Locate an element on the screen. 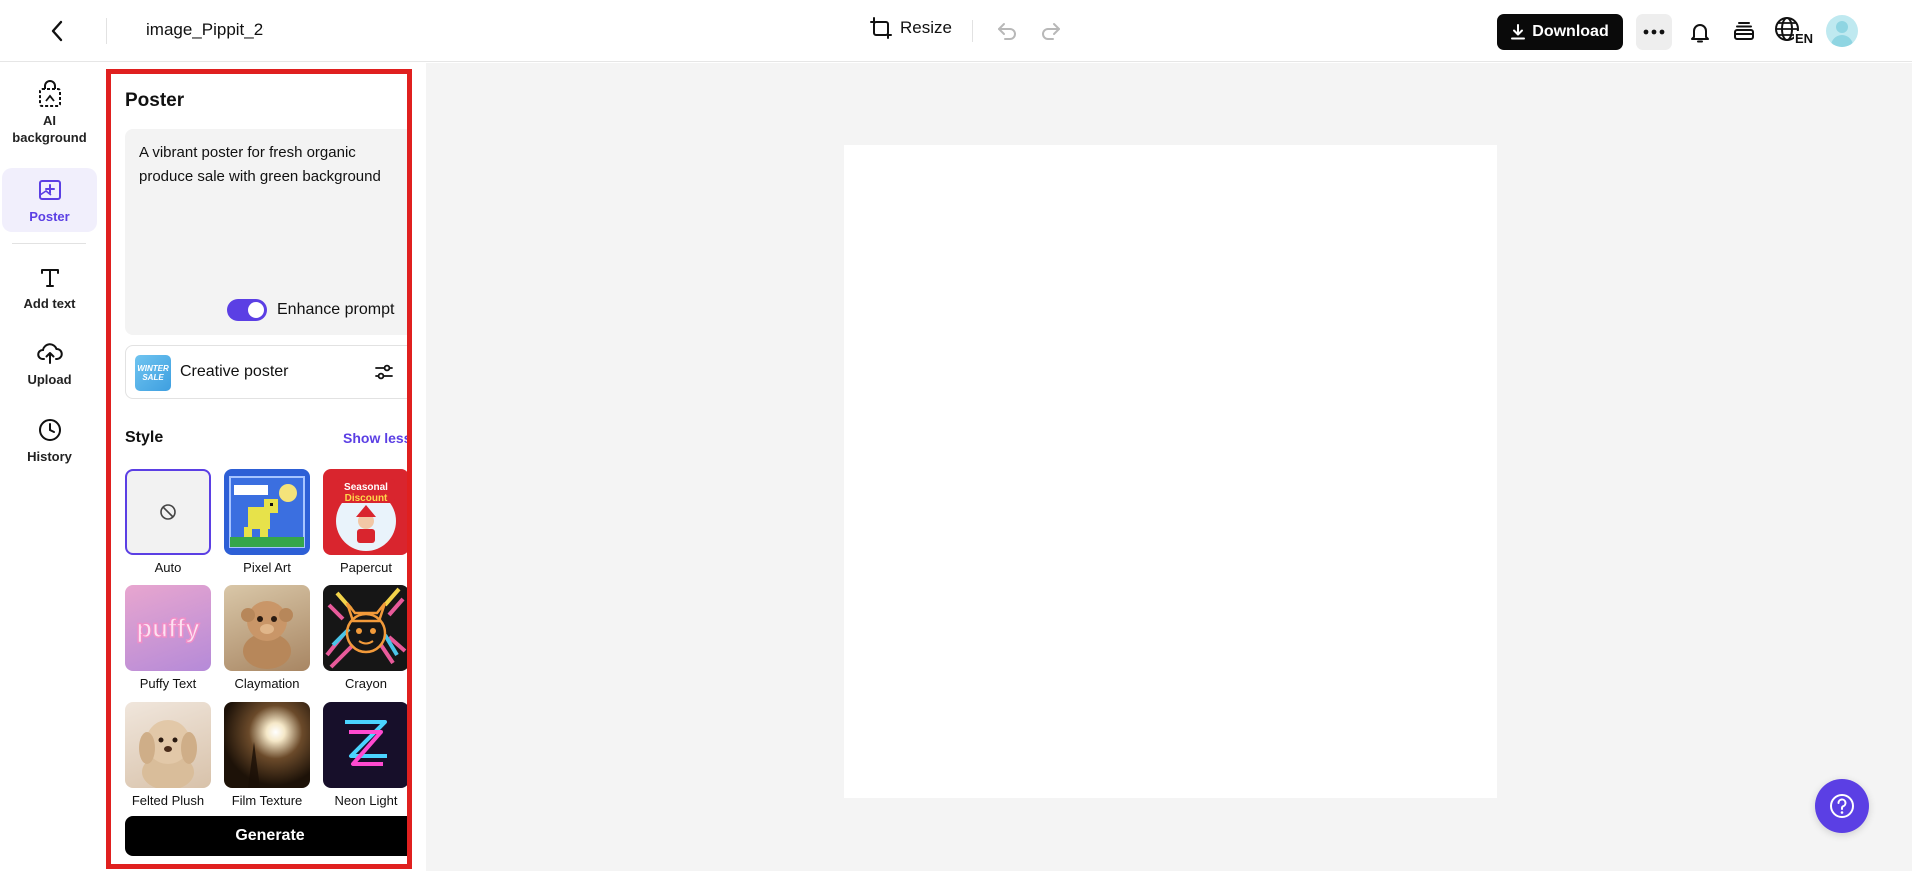  style-tile-pixel-art: Pixel Art is located at coordinates (267, 522).